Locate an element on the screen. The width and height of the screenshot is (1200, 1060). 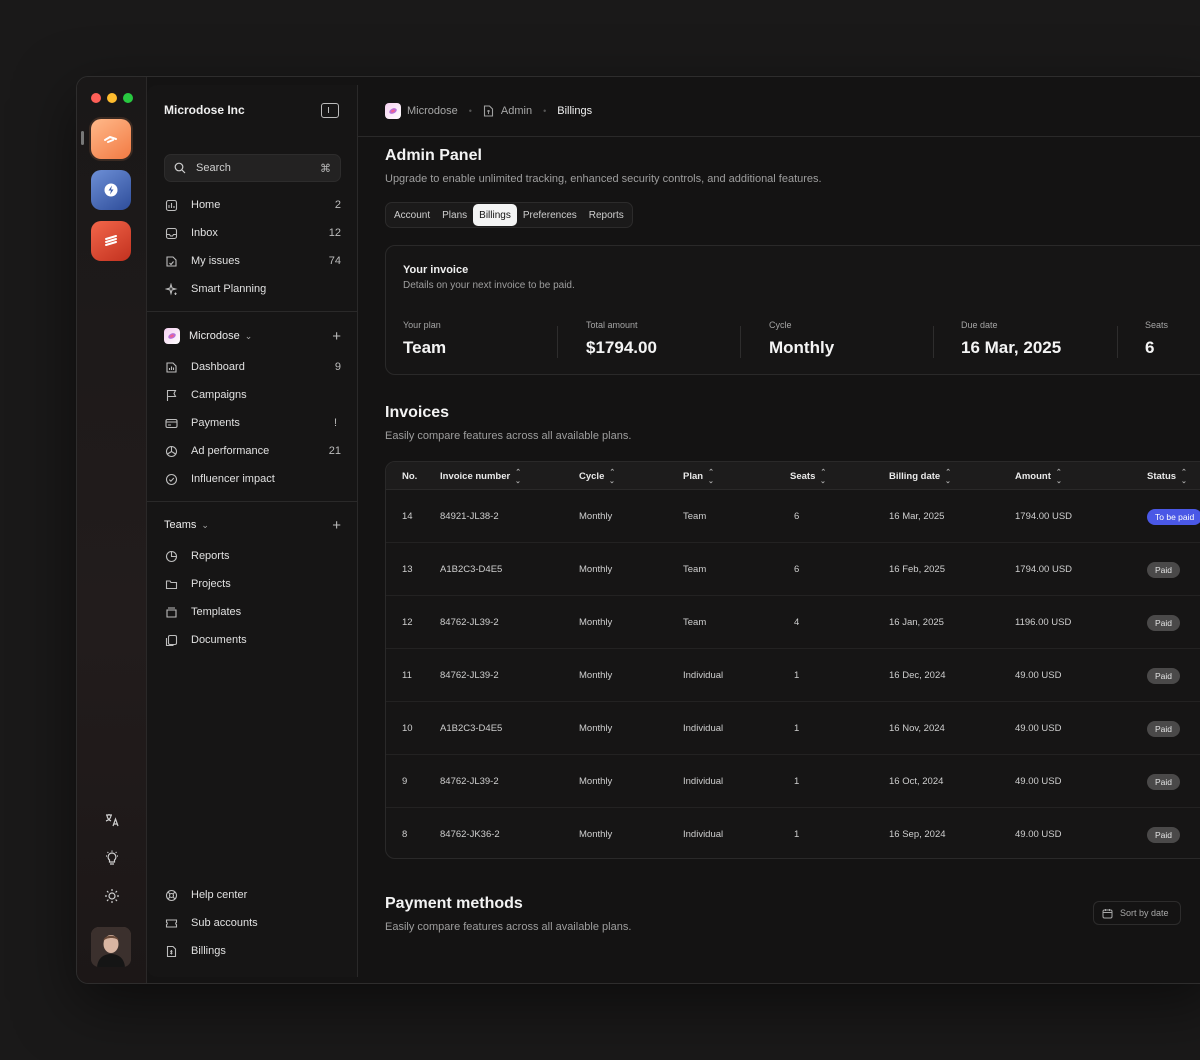
sort-by-date-button: Sort by date is located at coordinates (1137, 913).